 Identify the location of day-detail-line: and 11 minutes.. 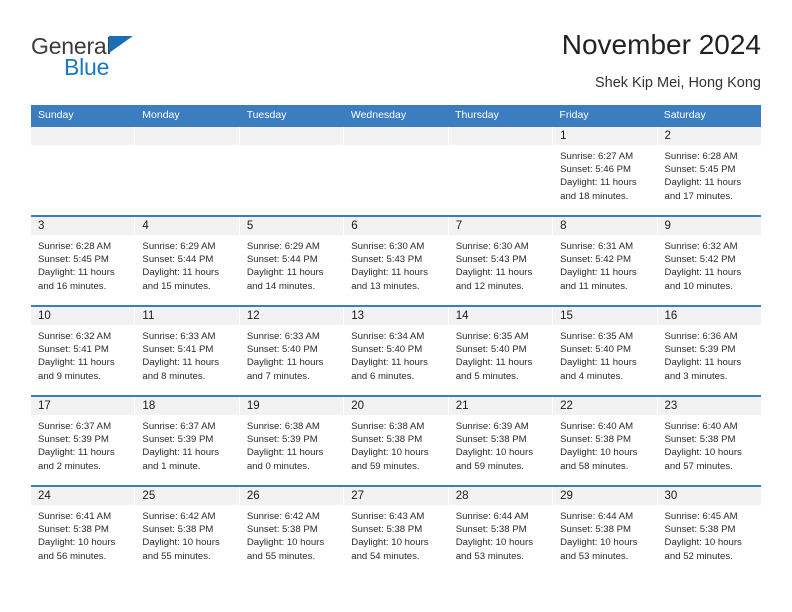
(594, 286).